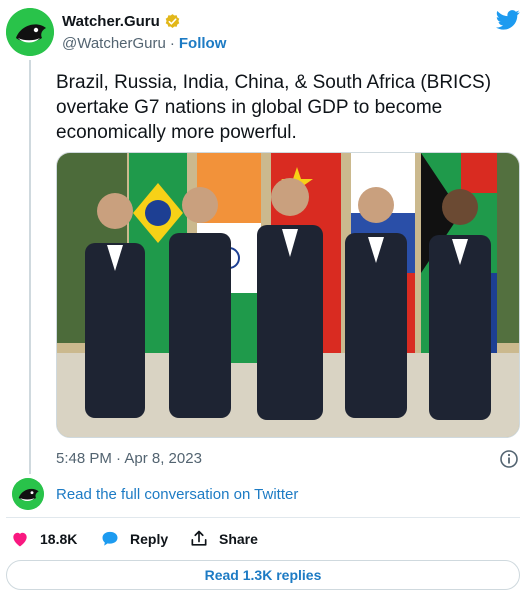  What do you see at coordinates (263, 575) in the screenshot?
I see `read-replies-button: Read 1.3K replies` at bounding box center [263, 575].